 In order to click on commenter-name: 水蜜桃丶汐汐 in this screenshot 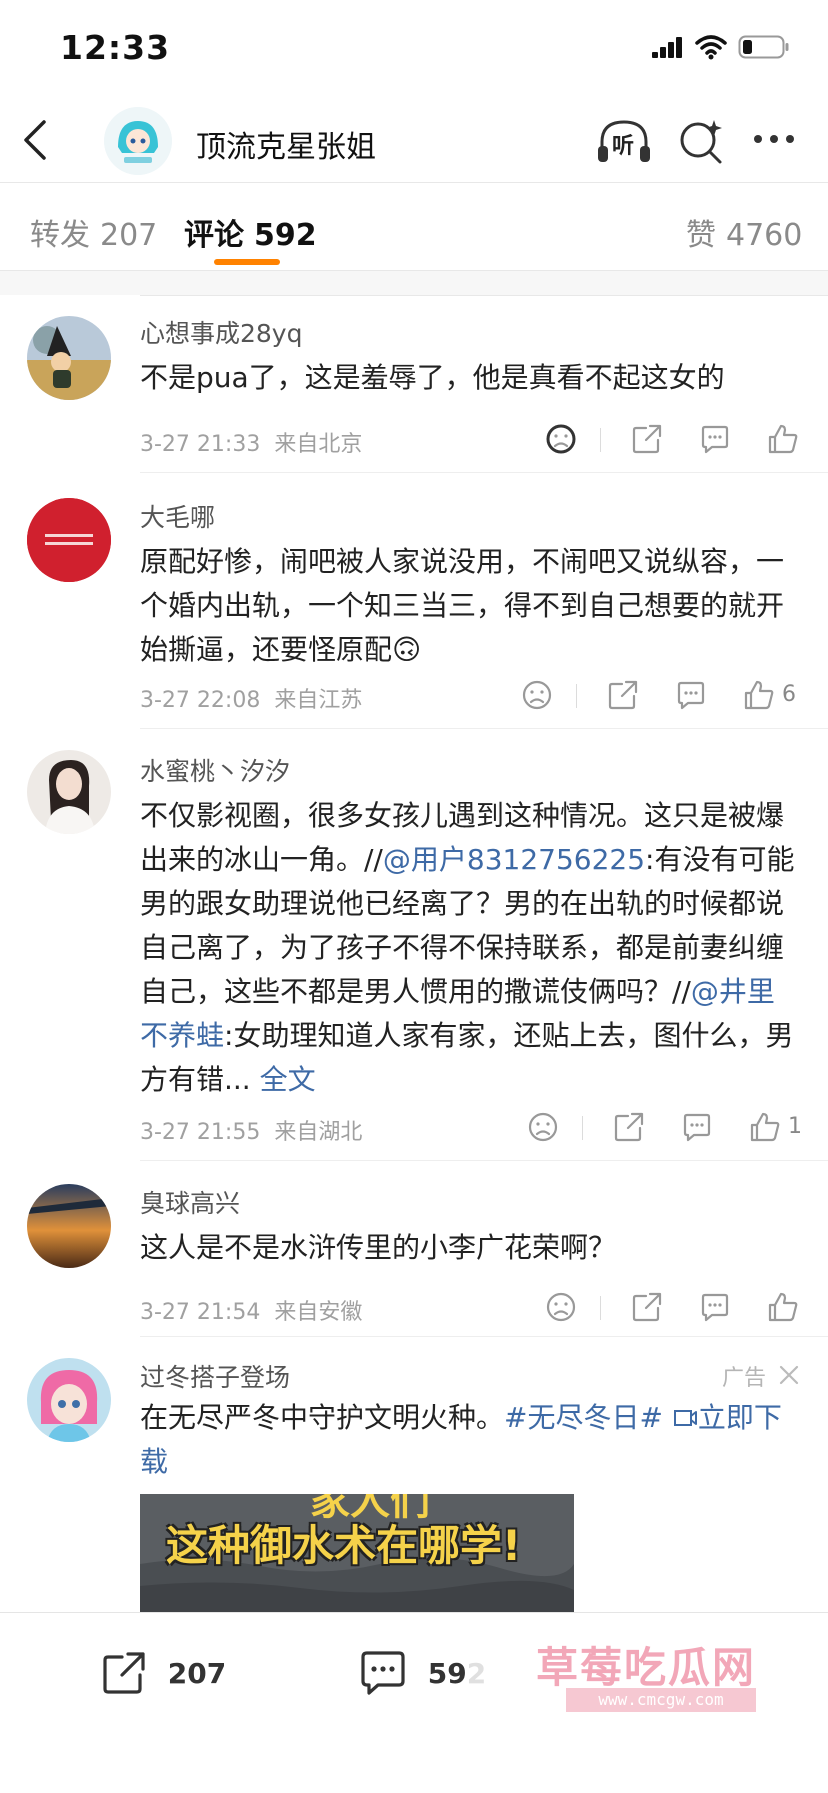, I will do `click(215, 770)`.